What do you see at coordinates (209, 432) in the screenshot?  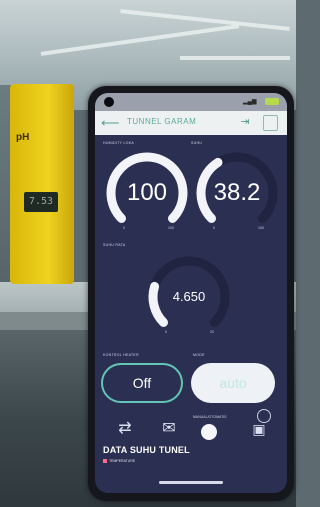 I see `circle-button` at bounding box center [209, 432].